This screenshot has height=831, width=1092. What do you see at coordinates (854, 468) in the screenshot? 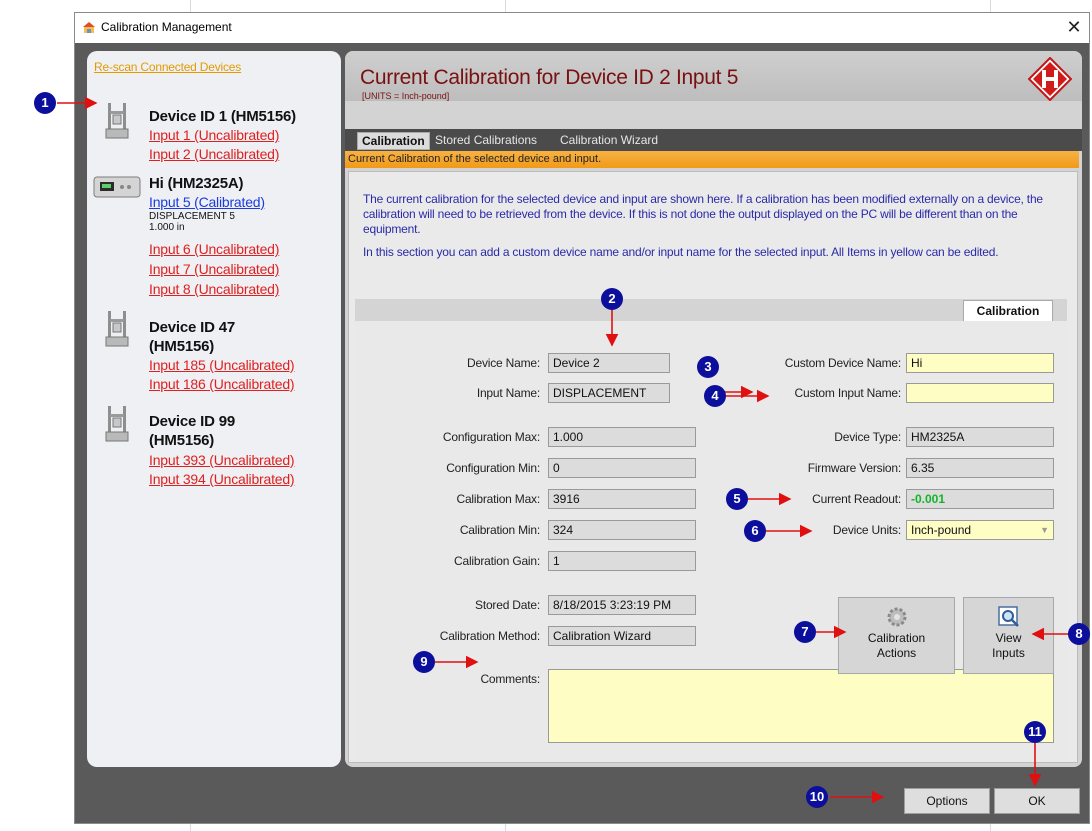
I see `firmware-version-label: Firmware Version:` at bounding box center [854, 468].